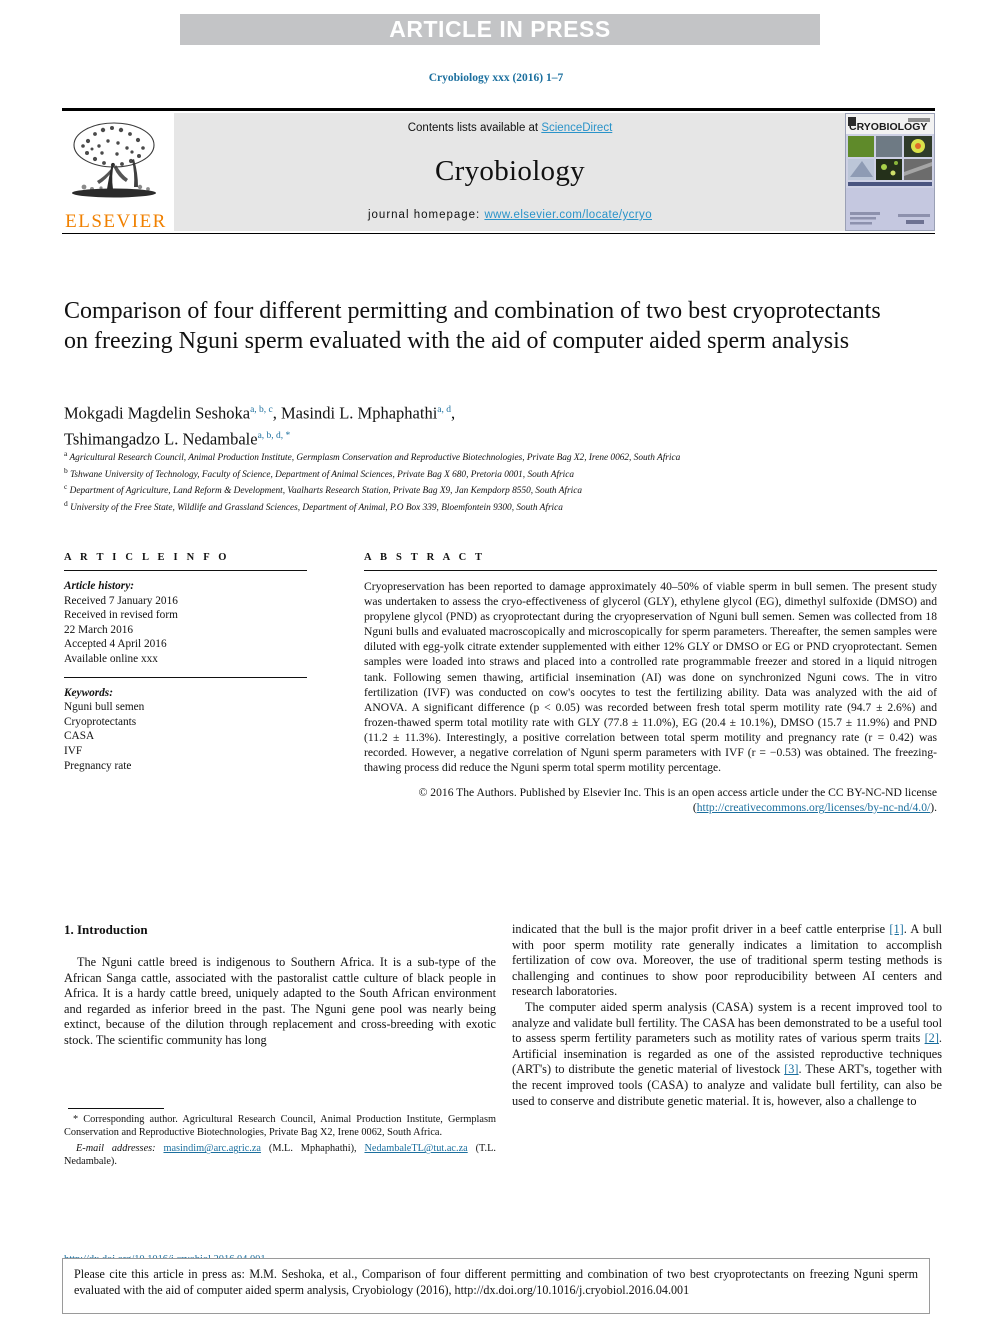 This screenshot has width=992, height=1323. What do you see at coordinates (116, 1149) in the screenshot?
I see `email-addresses-label: E-mail addresses:` at bounding box center [116, 1149].